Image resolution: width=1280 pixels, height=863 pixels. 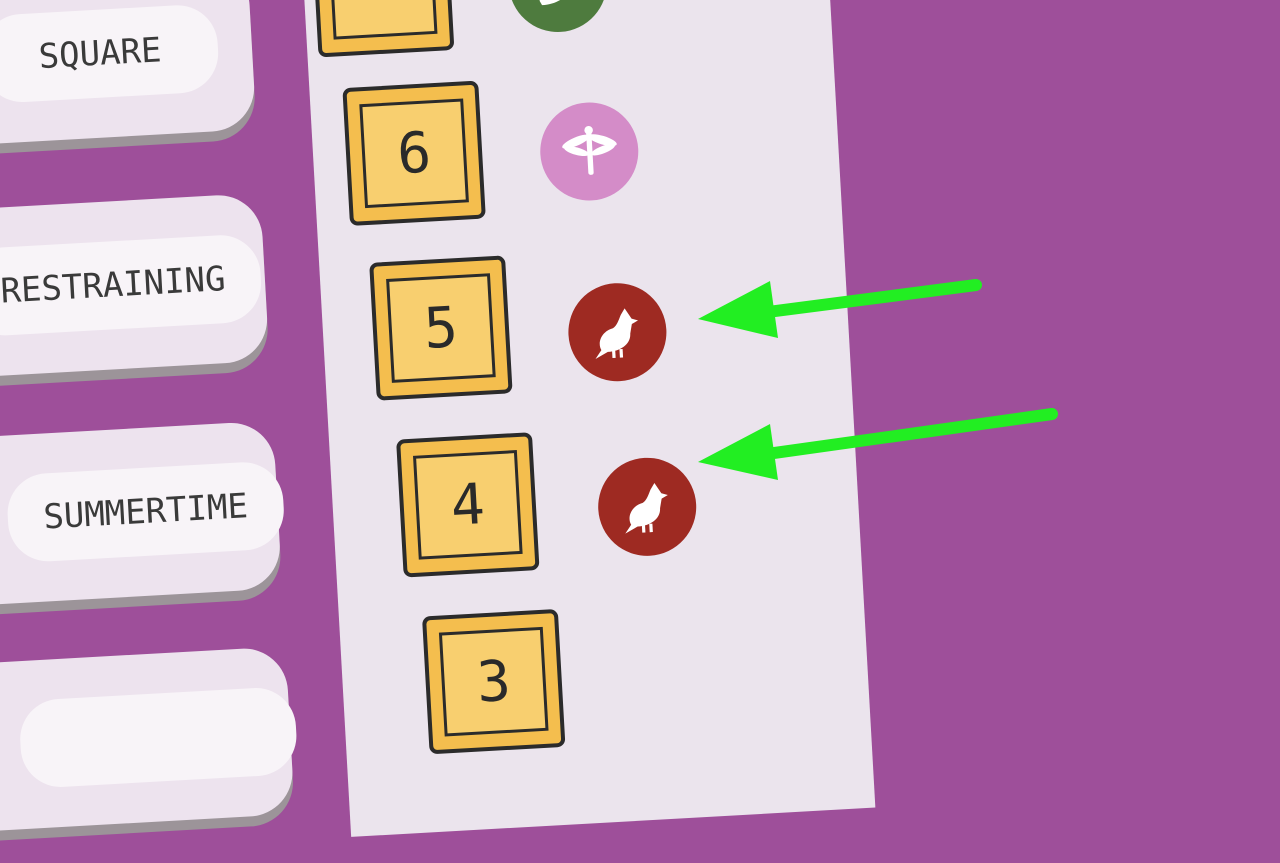 I want to click on word-card-restraining: RESTRAINING, so click(x=135, y=288).